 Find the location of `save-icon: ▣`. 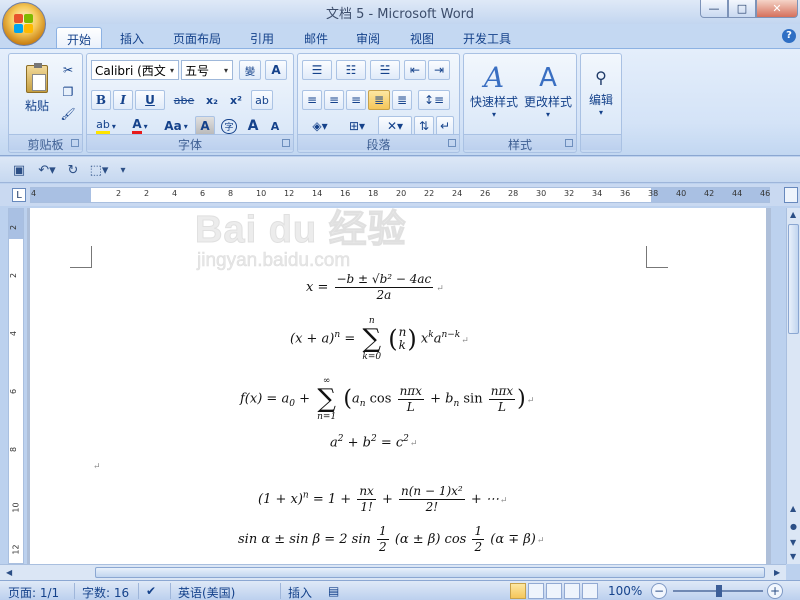

save-icon: ▣ is located at coordinates (19, 170).